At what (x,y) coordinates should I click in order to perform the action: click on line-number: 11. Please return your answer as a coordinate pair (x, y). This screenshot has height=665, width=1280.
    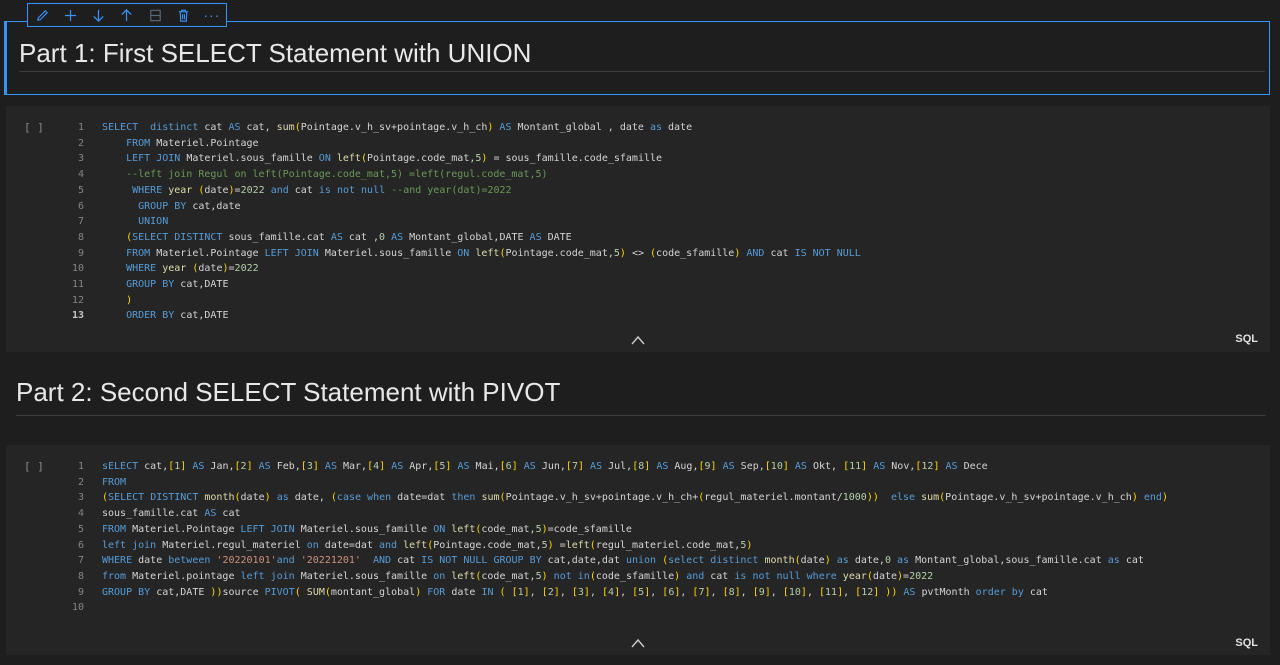
    Looking at the image, I should click on (77, 285).